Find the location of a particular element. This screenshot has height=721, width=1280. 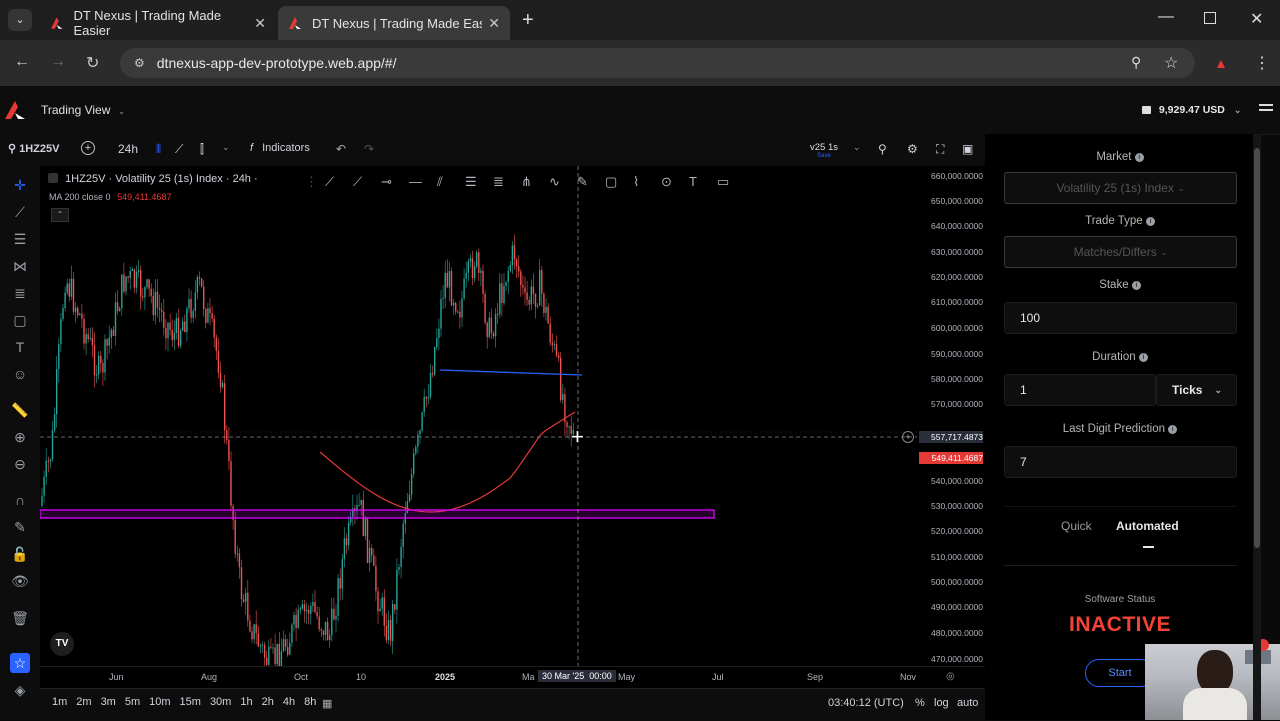

lock-icon: 🔓 is located at coordinates (20, 554).